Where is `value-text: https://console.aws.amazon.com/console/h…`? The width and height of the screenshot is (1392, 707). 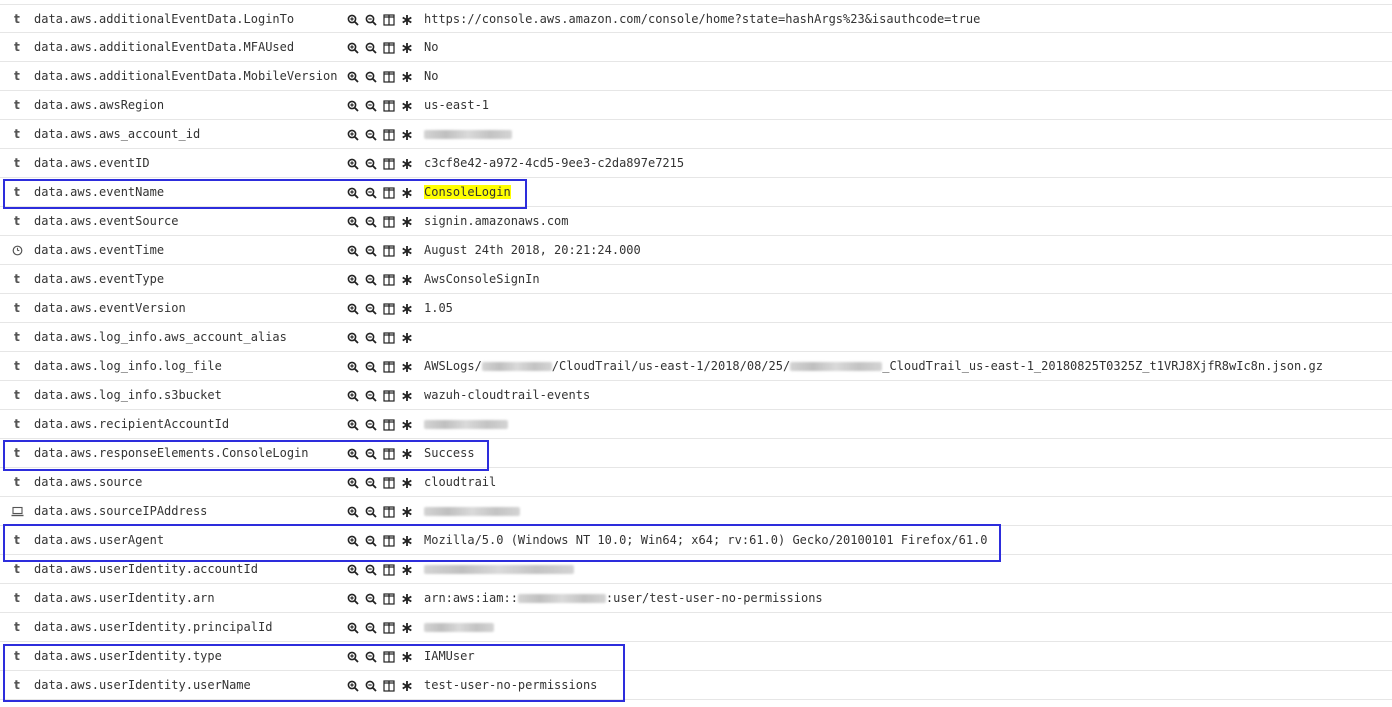
value-text: https://console.aws.amazon.com/console/h… is located at coordinates (702, 19).